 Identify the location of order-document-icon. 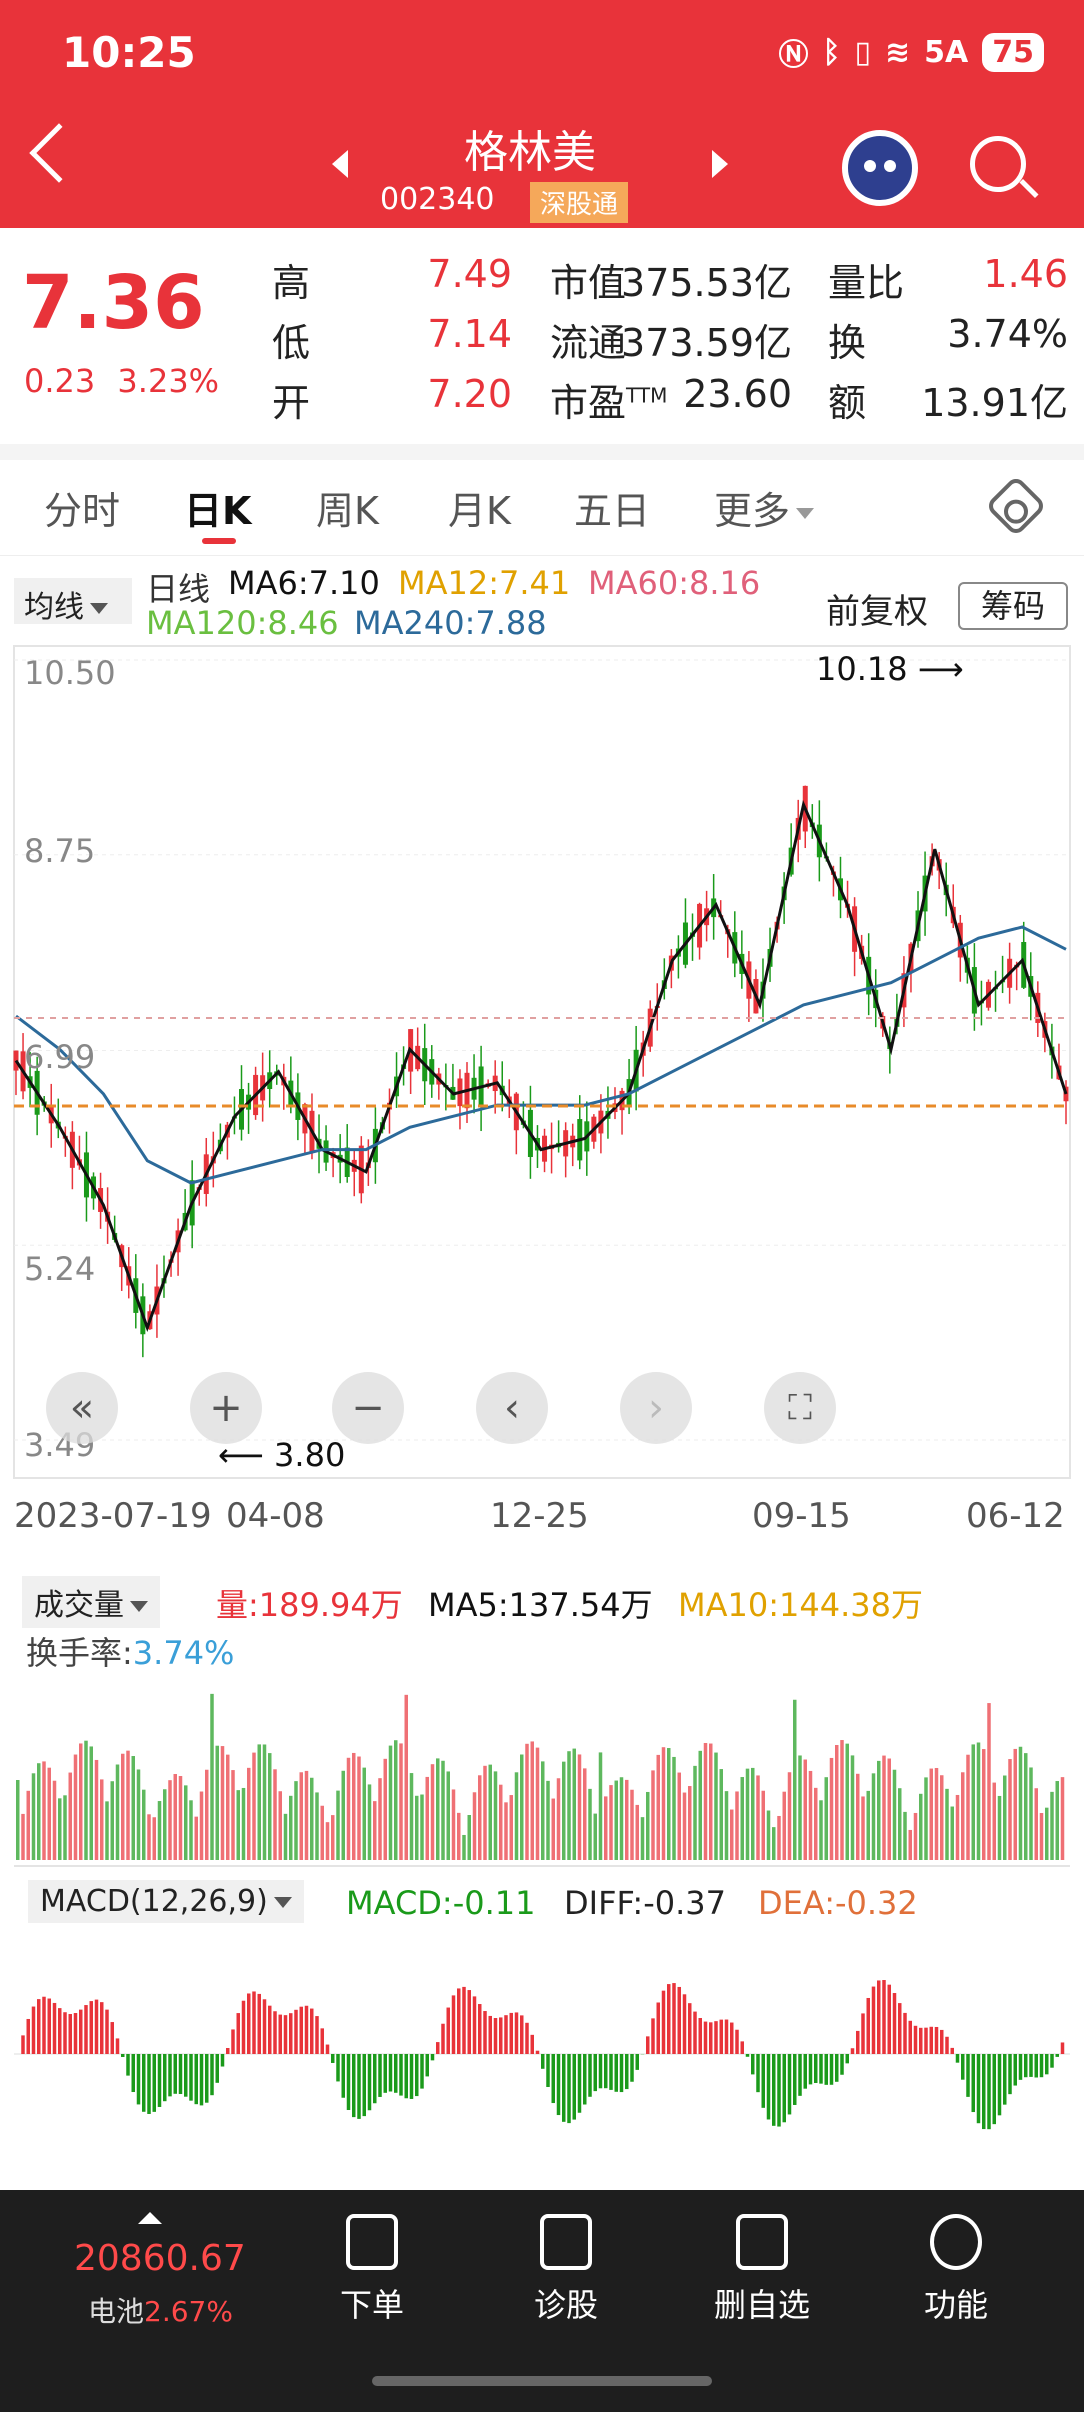
(372, 2242).